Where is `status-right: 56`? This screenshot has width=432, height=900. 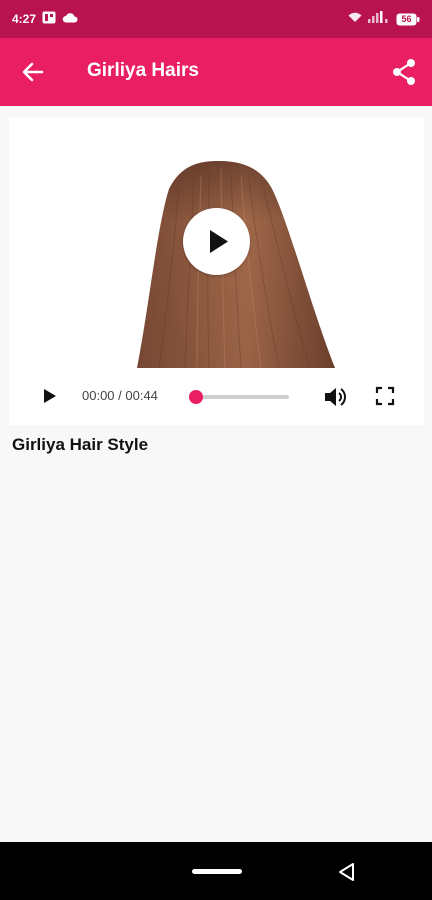
status-right: 56 is located at coordinates (384, 19).